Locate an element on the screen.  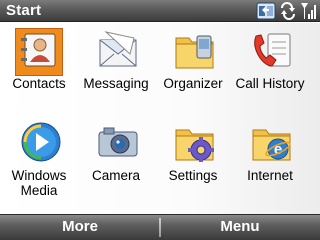
call-history-icon is located at coordinates (272, 50).